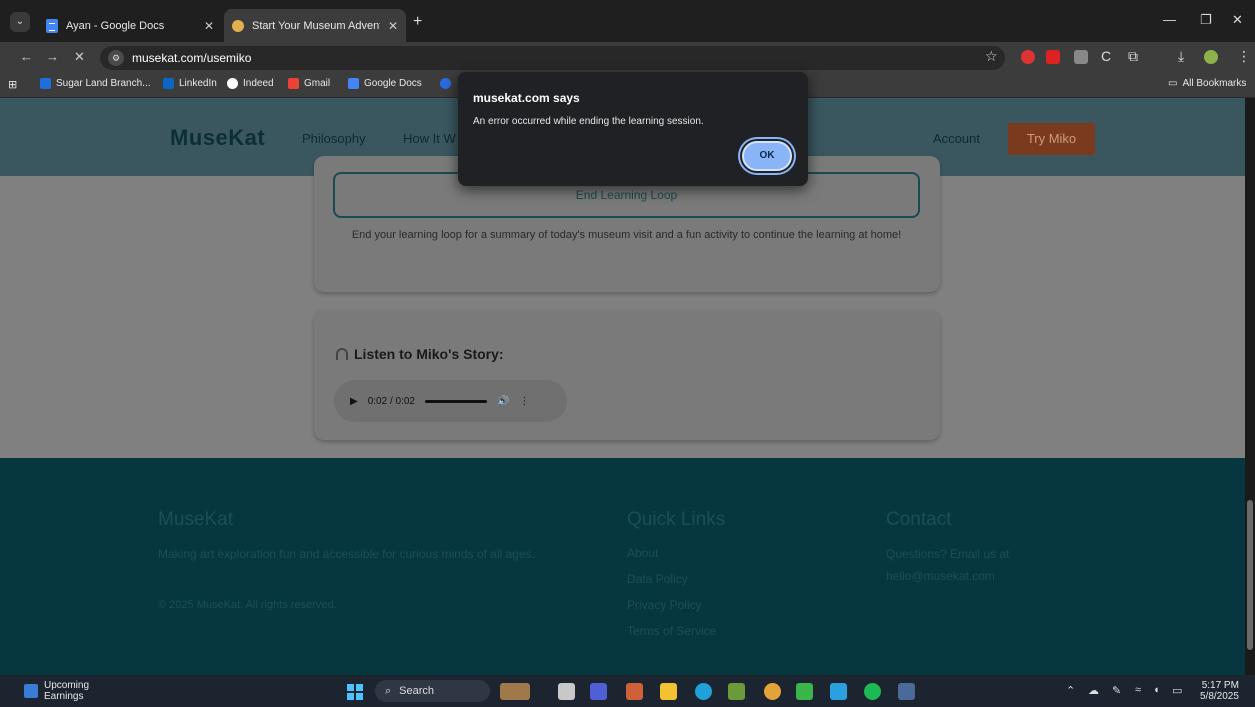  I want to click on stop-icon: ✕, so click(79, 57).